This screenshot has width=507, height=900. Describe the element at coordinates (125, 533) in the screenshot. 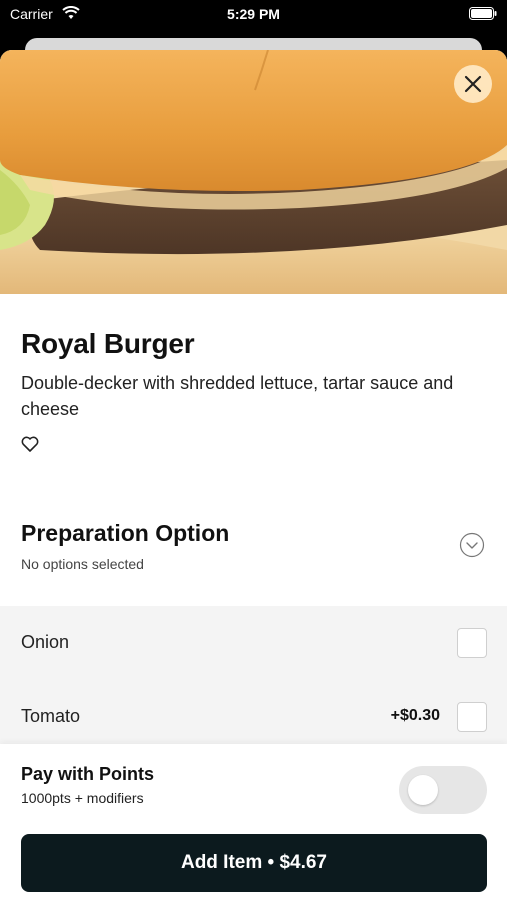

I see `preparation-title: Preparation Option` at that location.